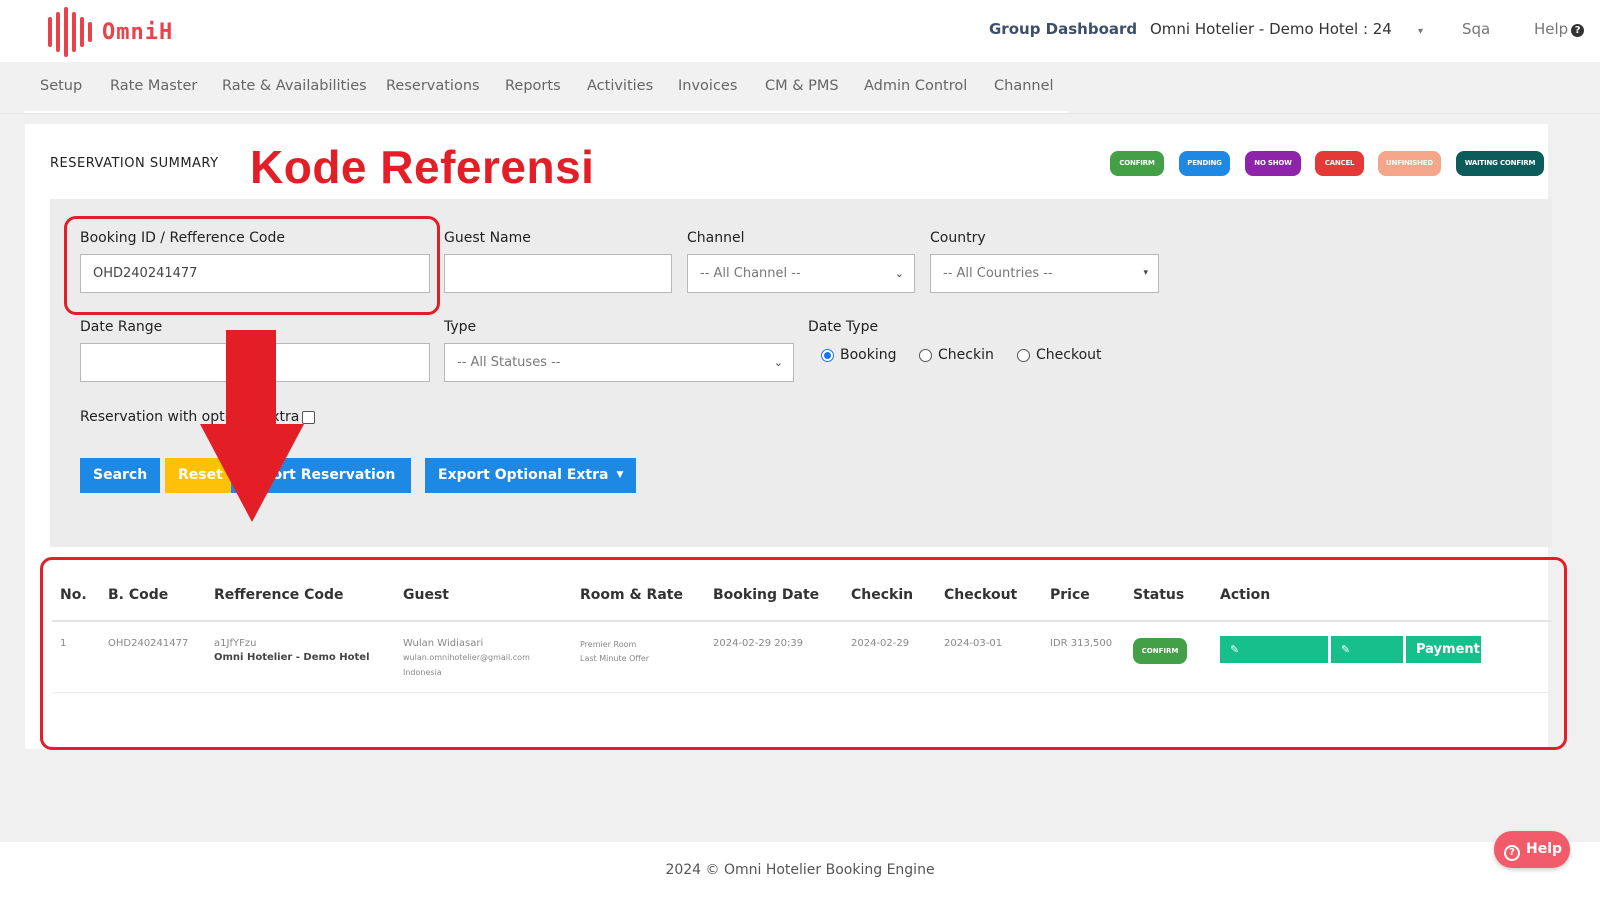  What do you see at coordinates (1273, 163) in the screenshot?
I see `legend-no-show: NO SHOW` at bounding box center [1273, 163].